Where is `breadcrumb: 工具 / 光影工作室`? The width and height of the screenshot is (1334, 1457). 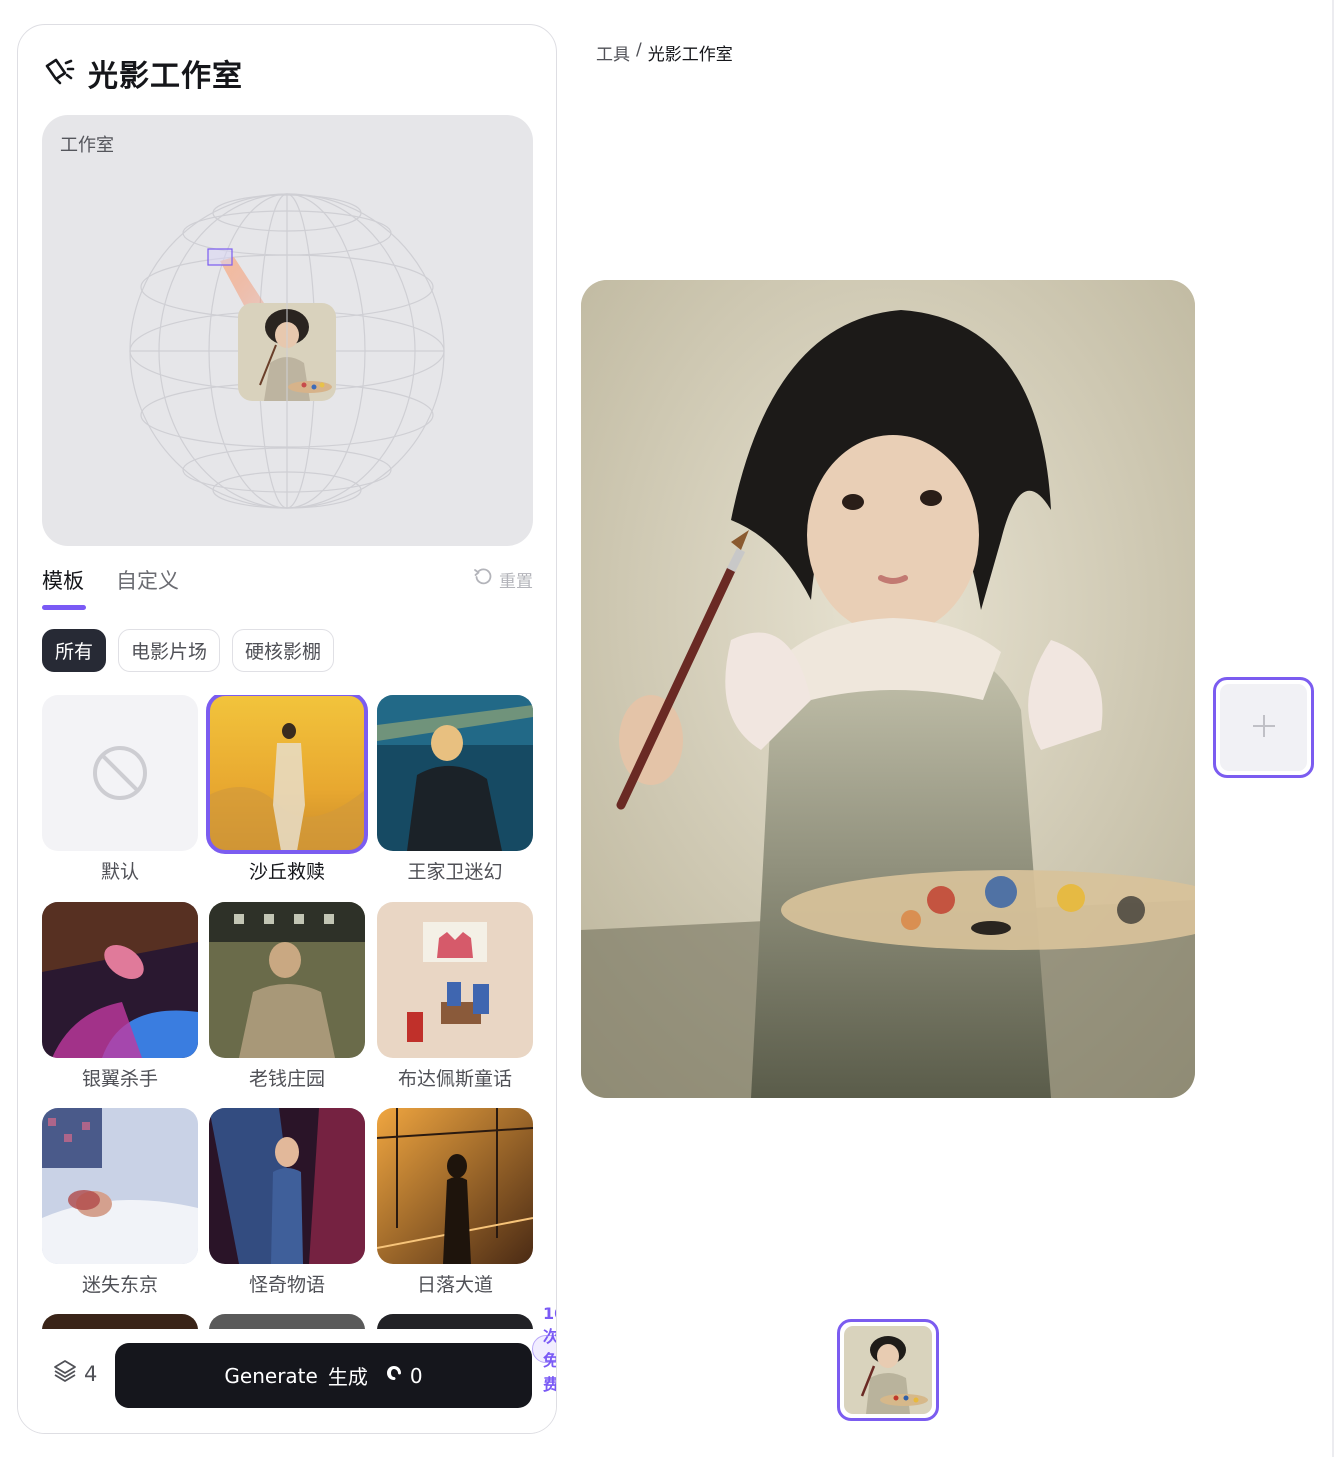
breadcrumb: 工具 / 光影工作室 is located at coordinates (664, 52).